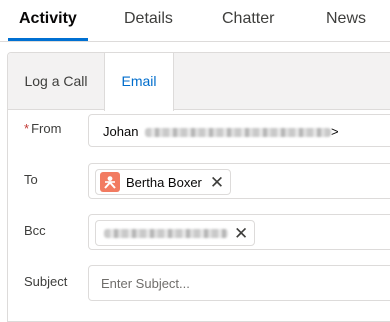  What do you see at coordinates (121, 131) in the screenshot?
I see `from-value-name: Johan` at bounding box center [121, 131].